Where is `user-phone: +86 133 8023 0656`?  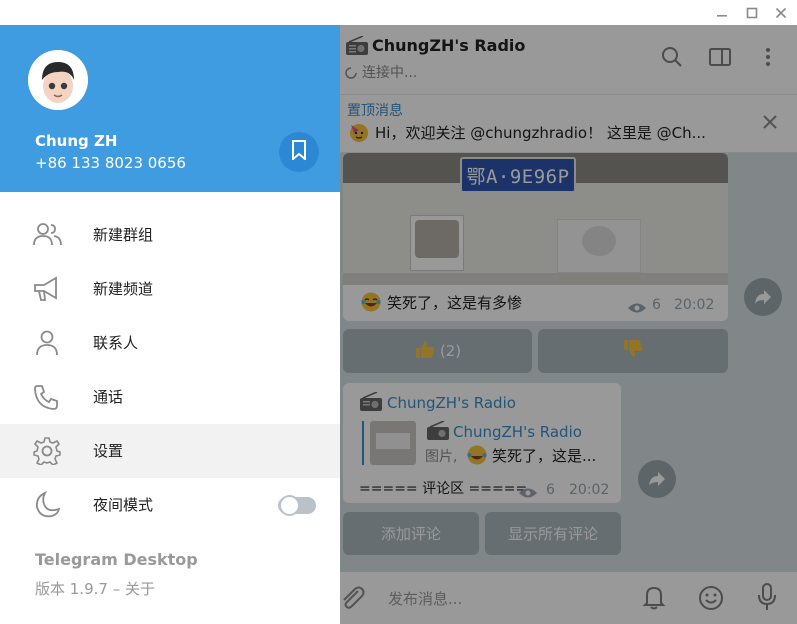
user-phone: +86 133 8023 0656 is located at coordinates (110, 163).